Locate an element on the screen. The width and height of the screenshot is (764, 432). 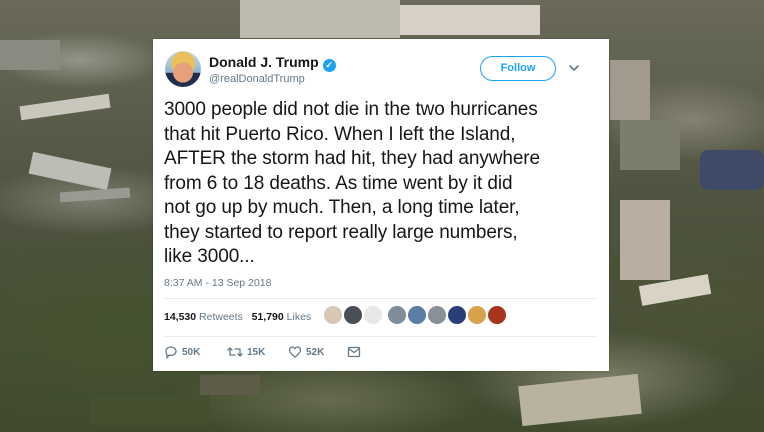
follow-button: Follow is located at coordinates (518, 68).